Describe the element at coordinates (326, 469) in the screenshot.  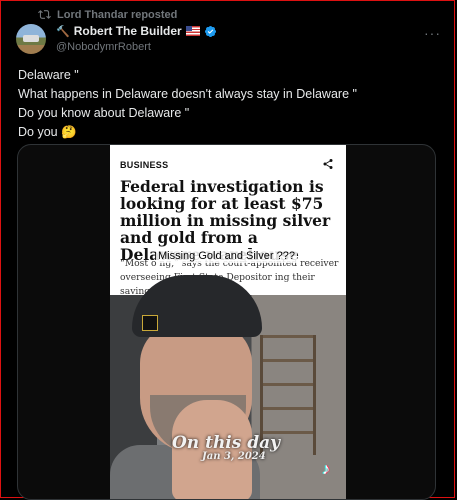
I see `tiktok-icon: ♪` at that location.